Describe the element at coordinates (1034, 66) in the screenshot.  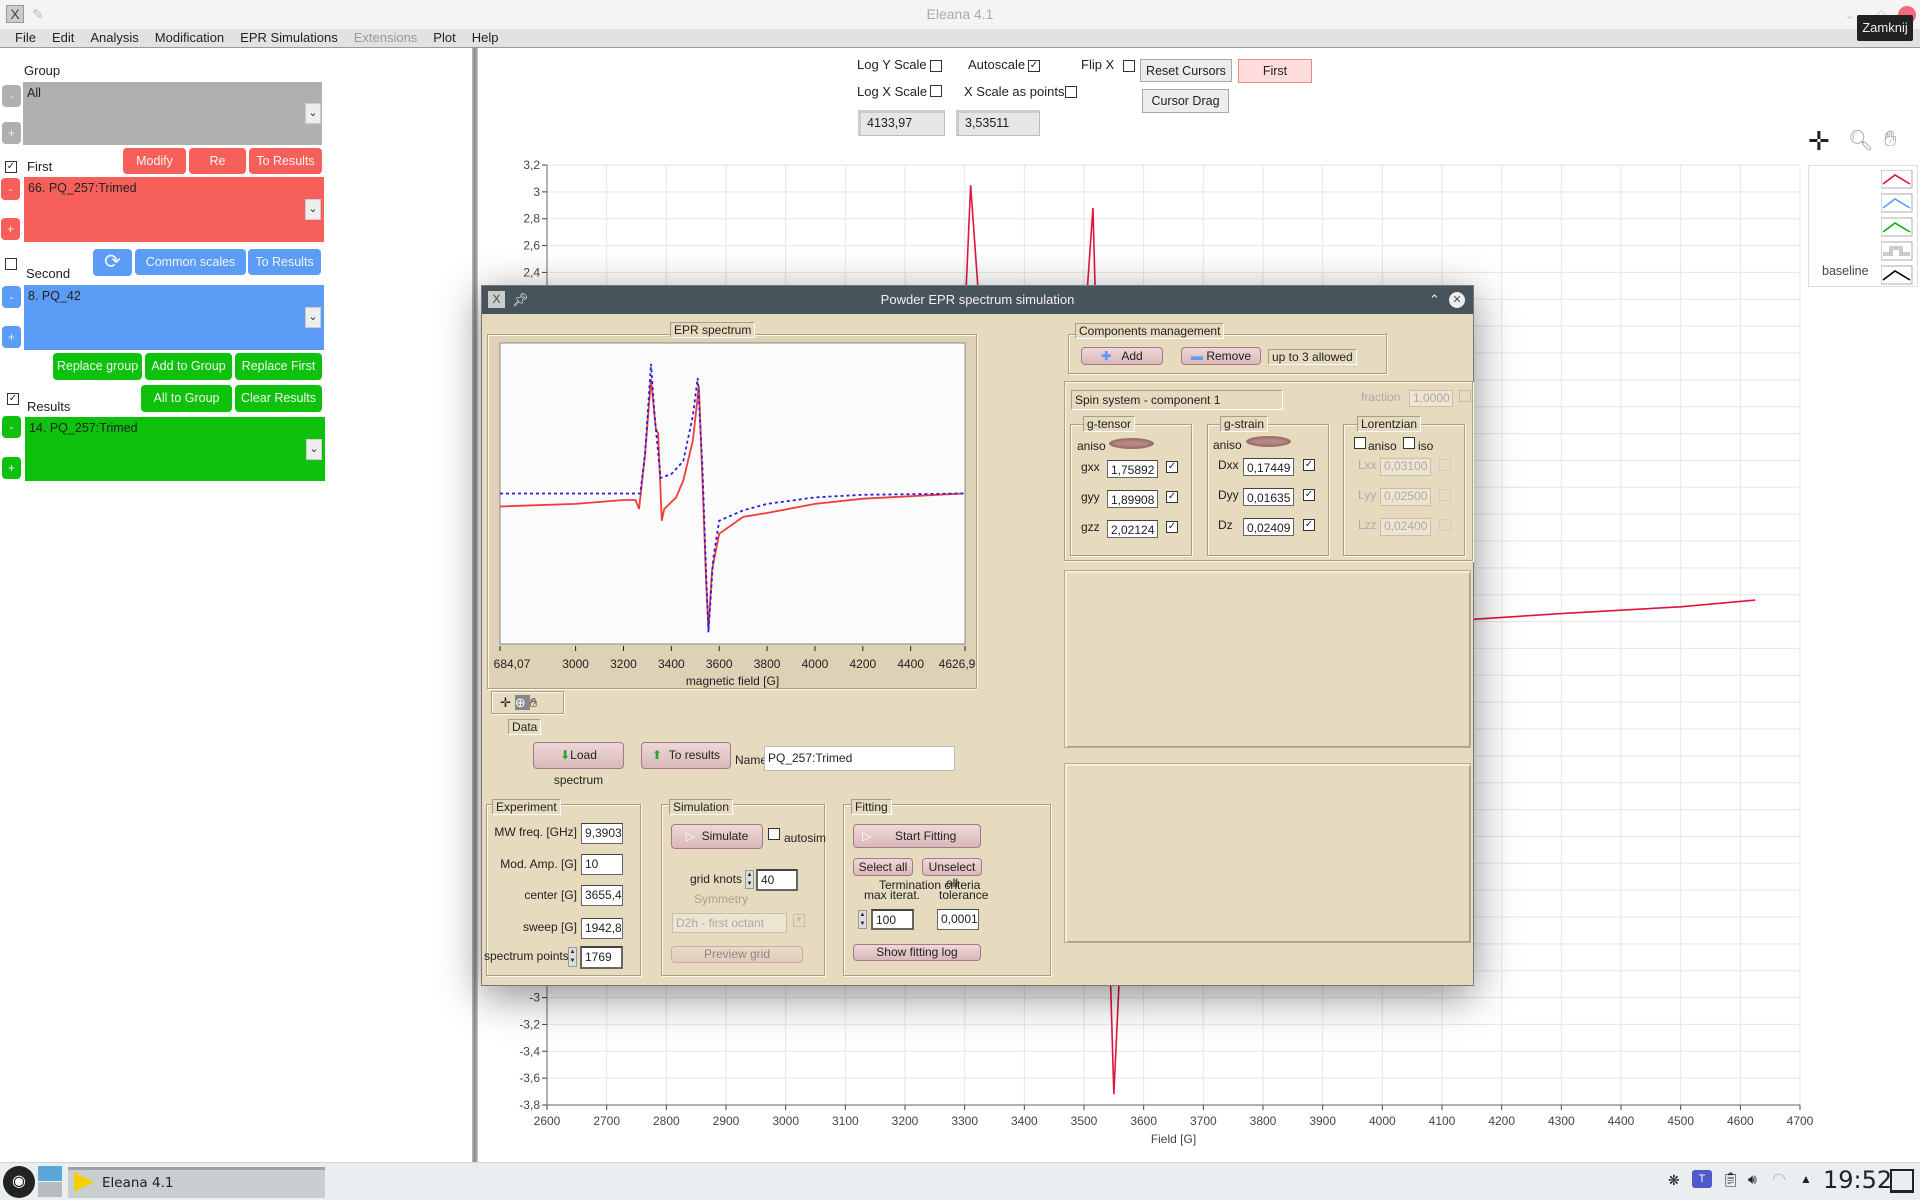
I see `autoscale-checkbox: ✓` at that location.